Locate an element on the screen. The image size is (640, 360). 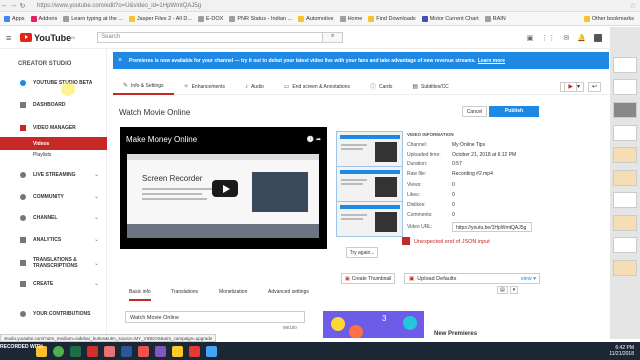
thumbnail-icon: ▣ is located at coordinates (347, 278).